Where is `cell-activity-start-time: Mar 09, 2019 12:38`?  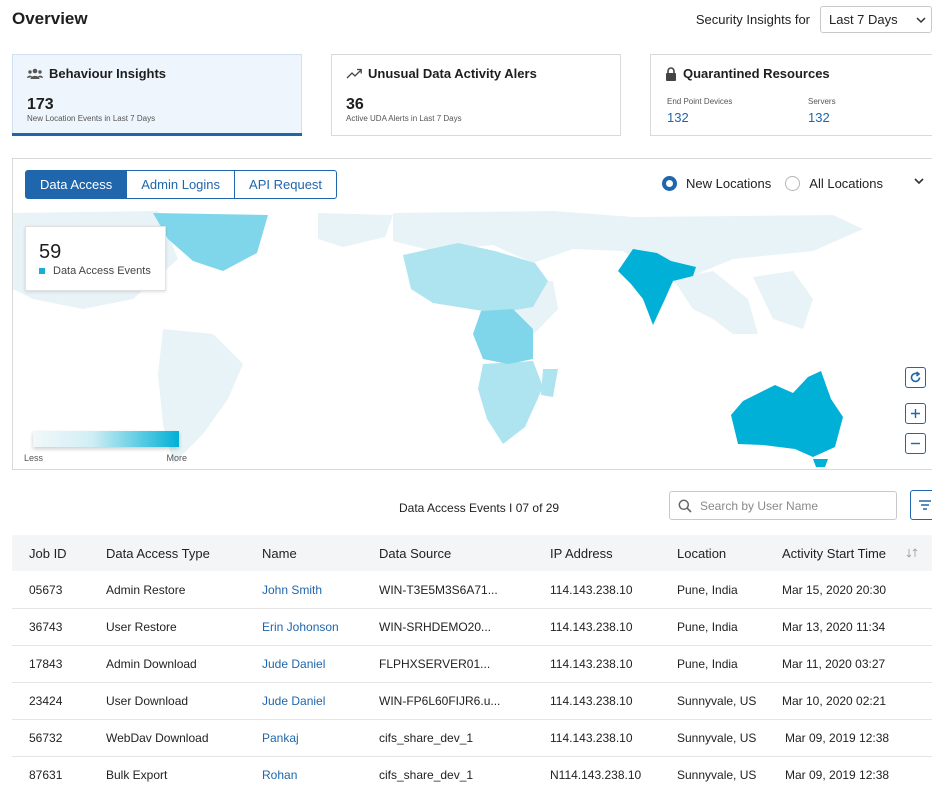
cell-activity-start-time: Mar 09, 2019 12:38 is located at coordinates (837, 738).